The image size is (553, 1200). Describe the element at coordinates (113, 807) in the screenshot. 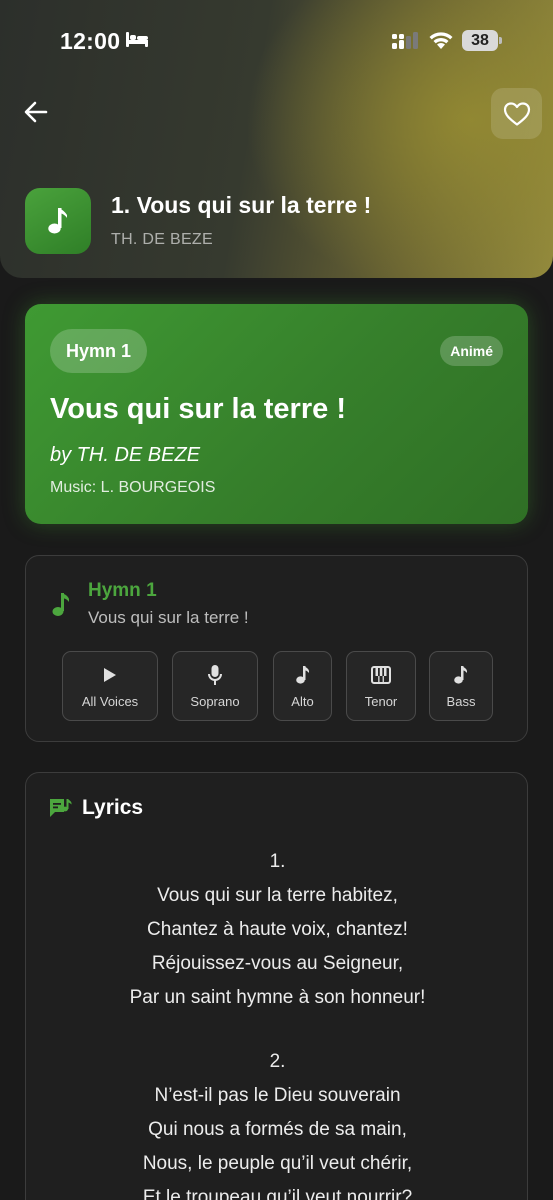

I see `lyrics-heading: Lyrics` at that location.